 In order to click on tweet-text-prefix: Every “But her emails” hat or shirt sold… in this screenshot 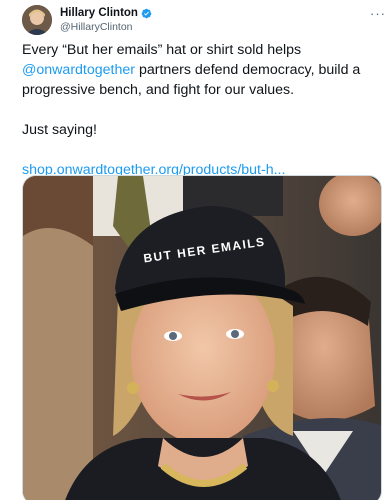, I will do `click(162, 50)`.